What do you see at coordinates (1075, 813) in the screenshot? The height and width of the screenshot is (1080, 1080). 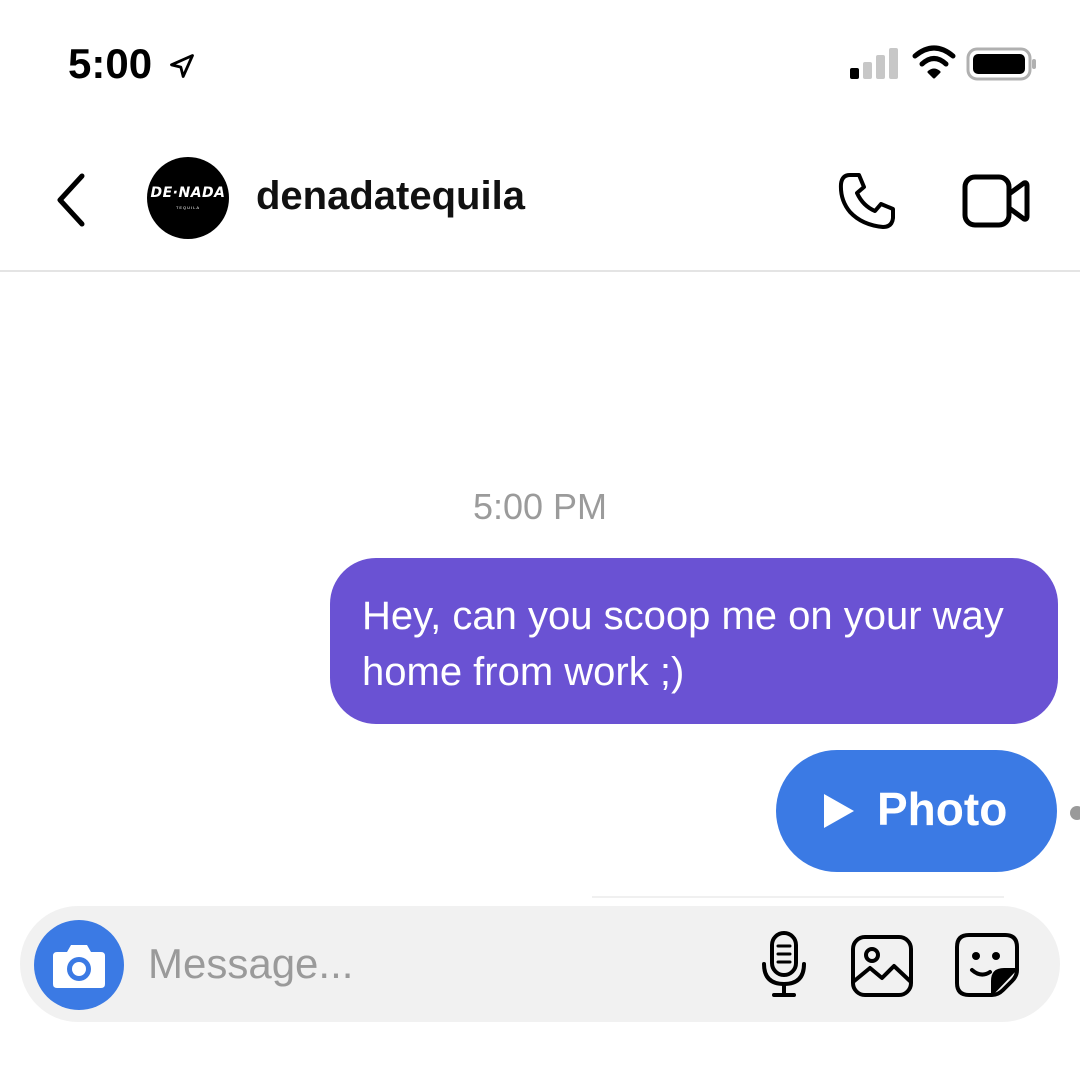 I see `message-status-dot` at bounding box center [1075, 813].